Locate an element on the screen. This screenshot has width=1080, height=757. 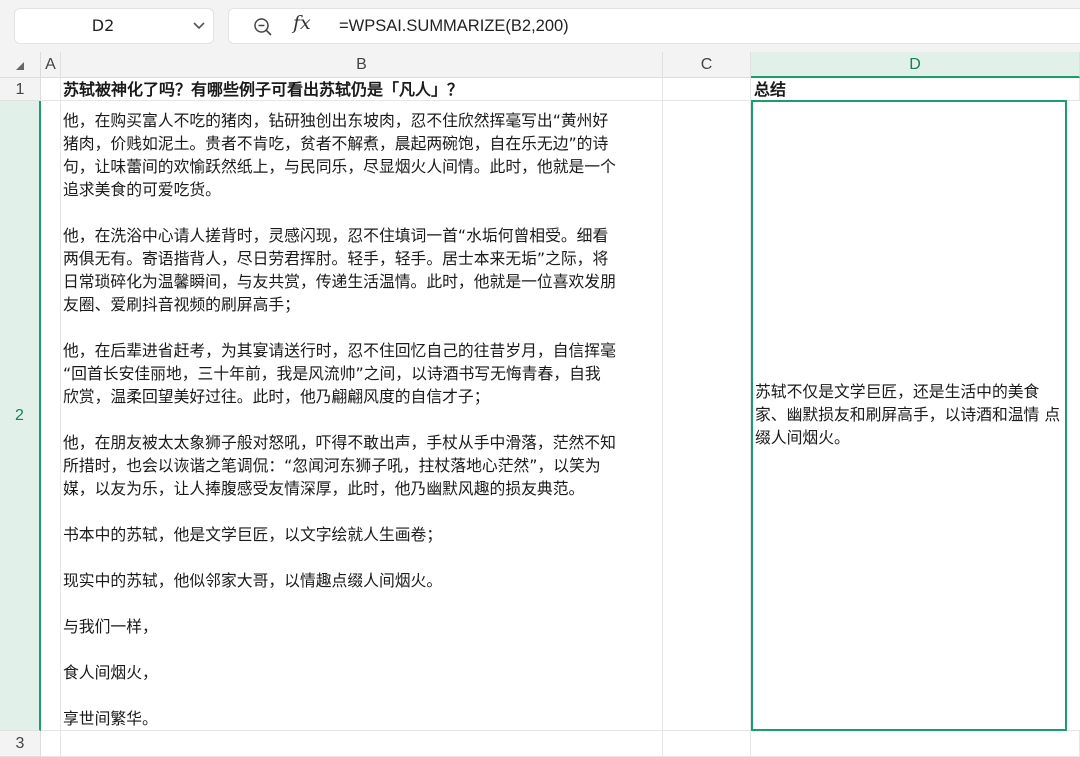
cell-c2 is located at coordinates (707, 416).